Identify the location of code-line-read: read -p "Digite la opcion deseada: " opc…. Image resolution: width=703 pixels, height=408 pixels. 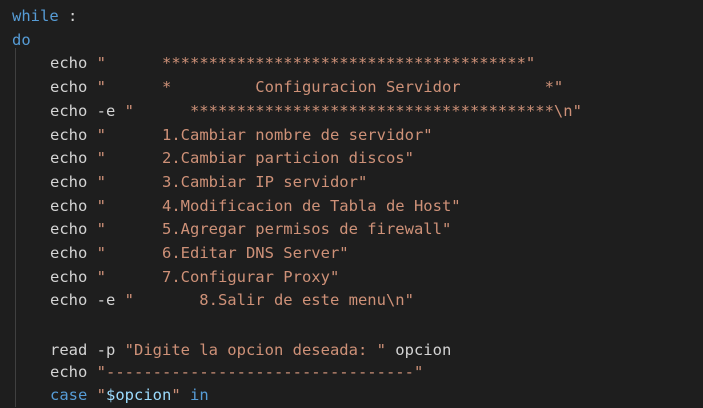
(251, 350).